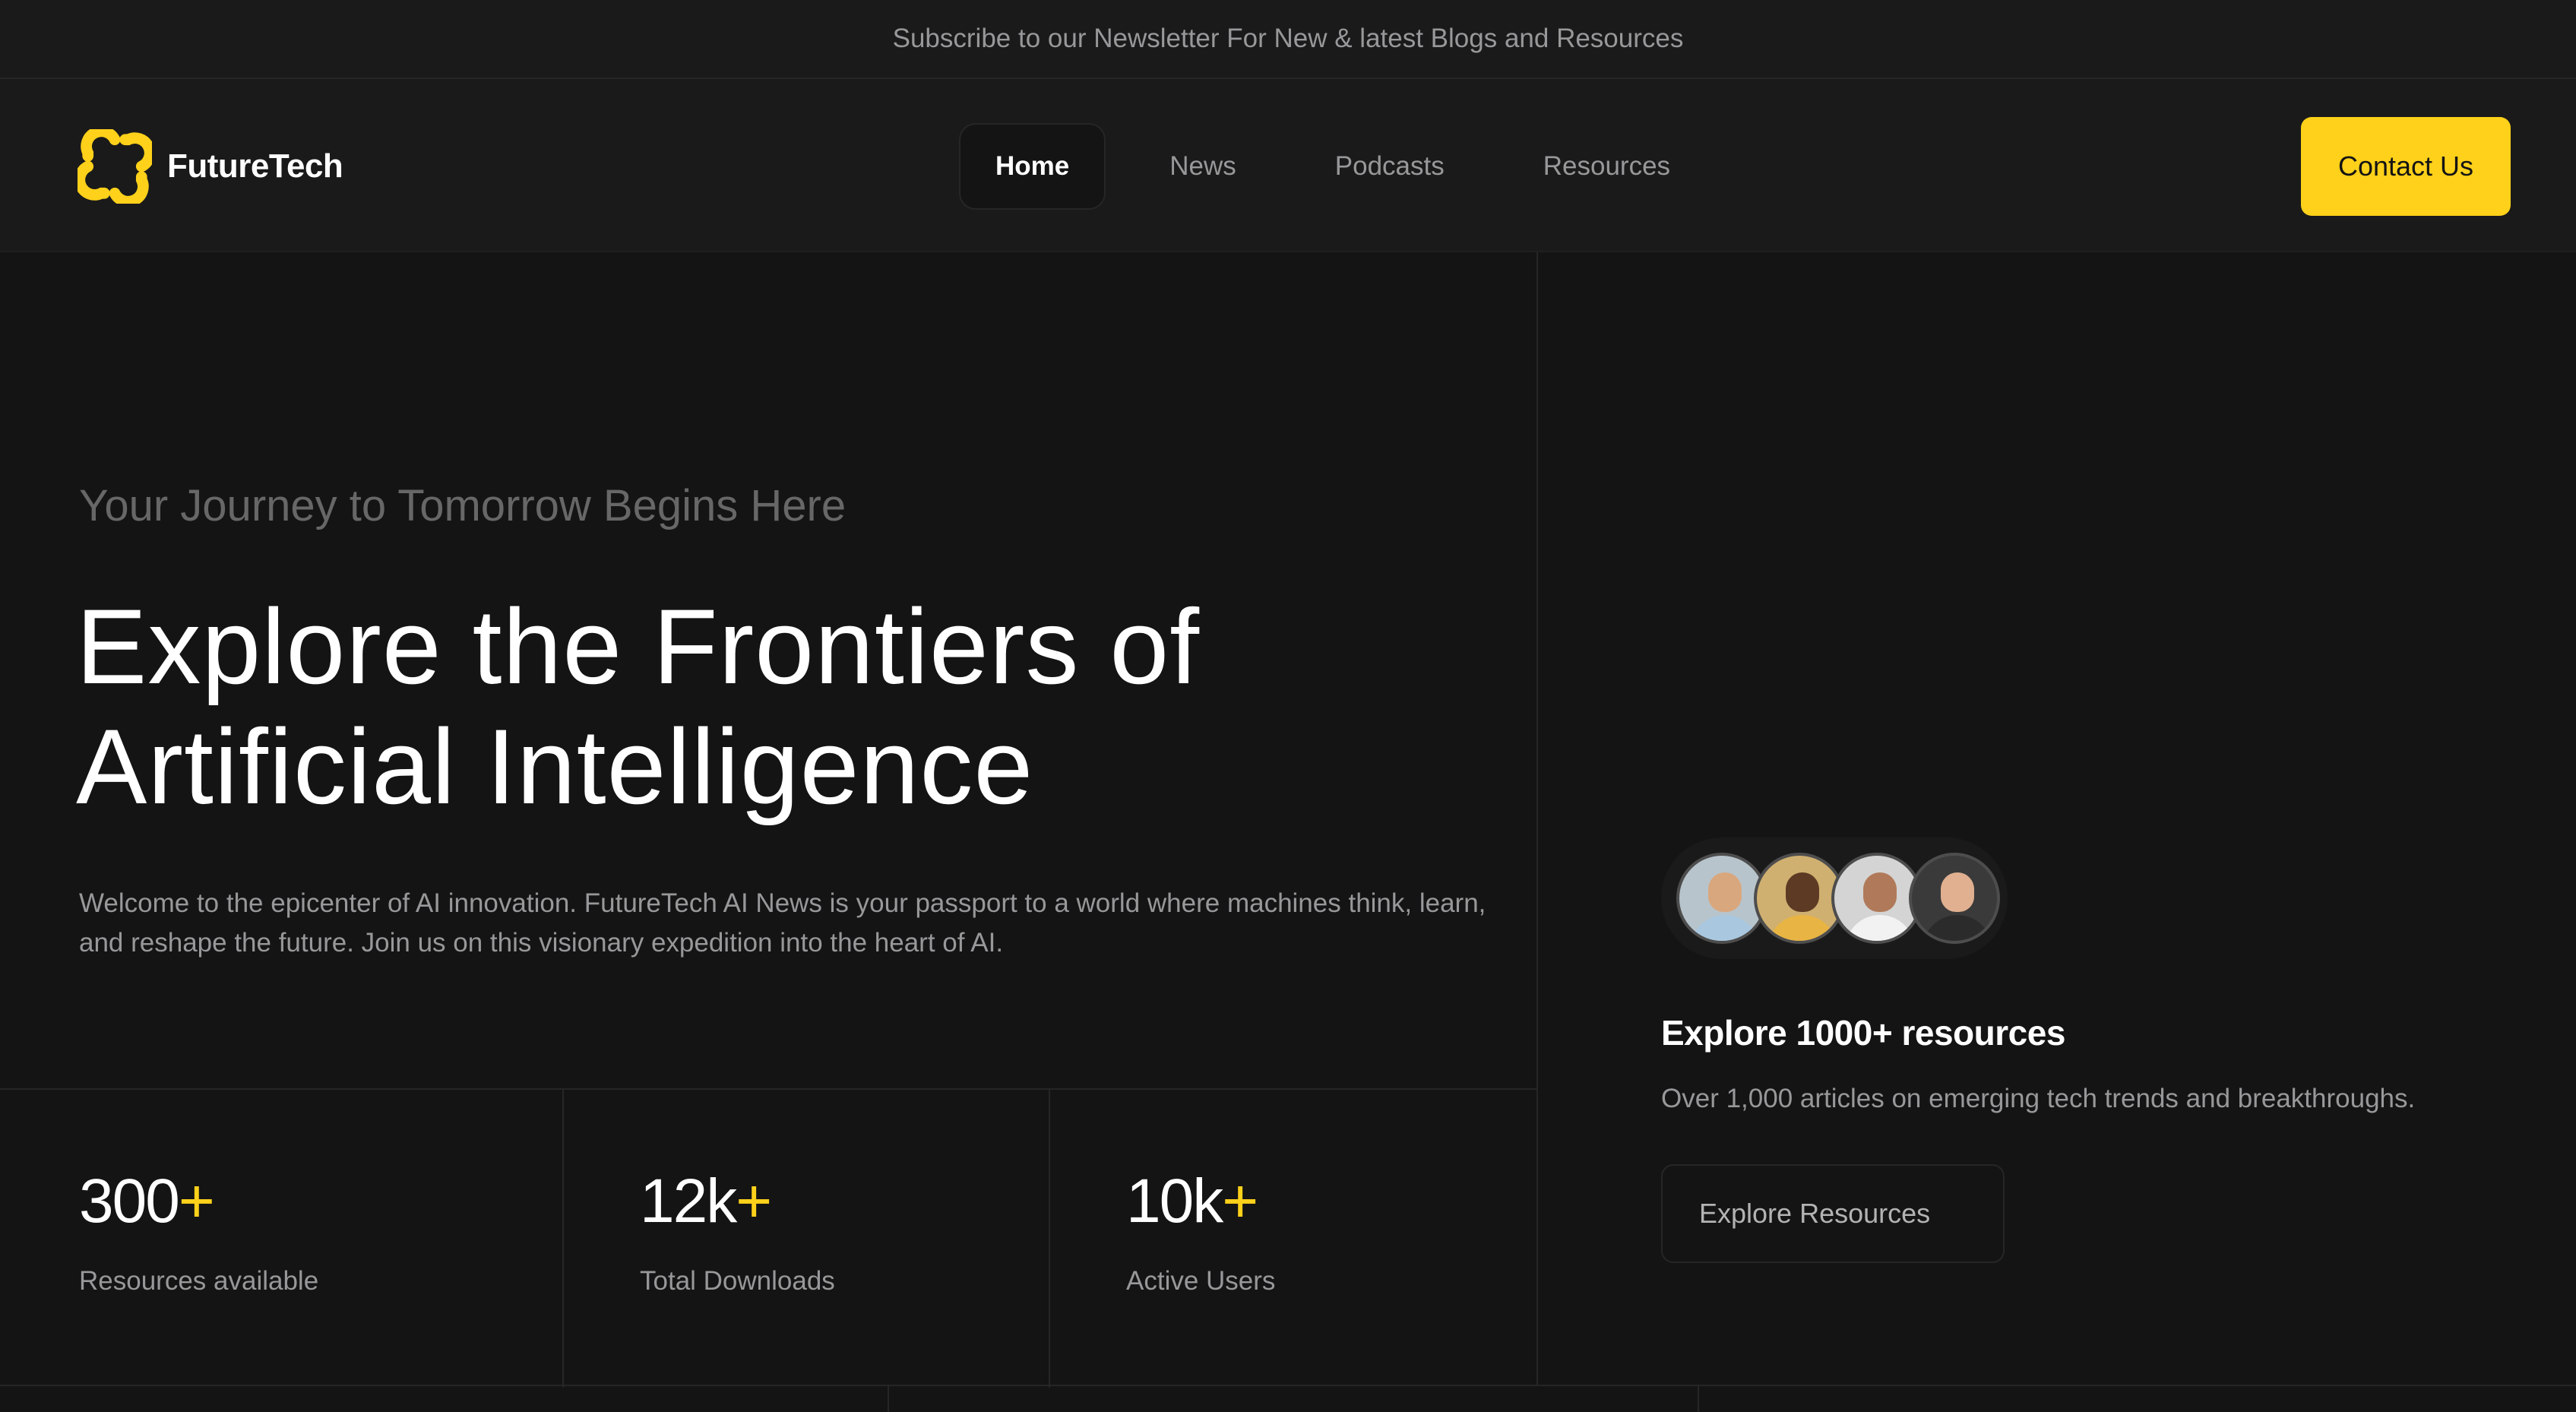 This screenshot has width=2576, height=1412. What do you see at coordinates (638, 646) in the screenshot?
I see `hero-headline-line-1: Explore the Frontiers of` at bounding box center [638, 646].